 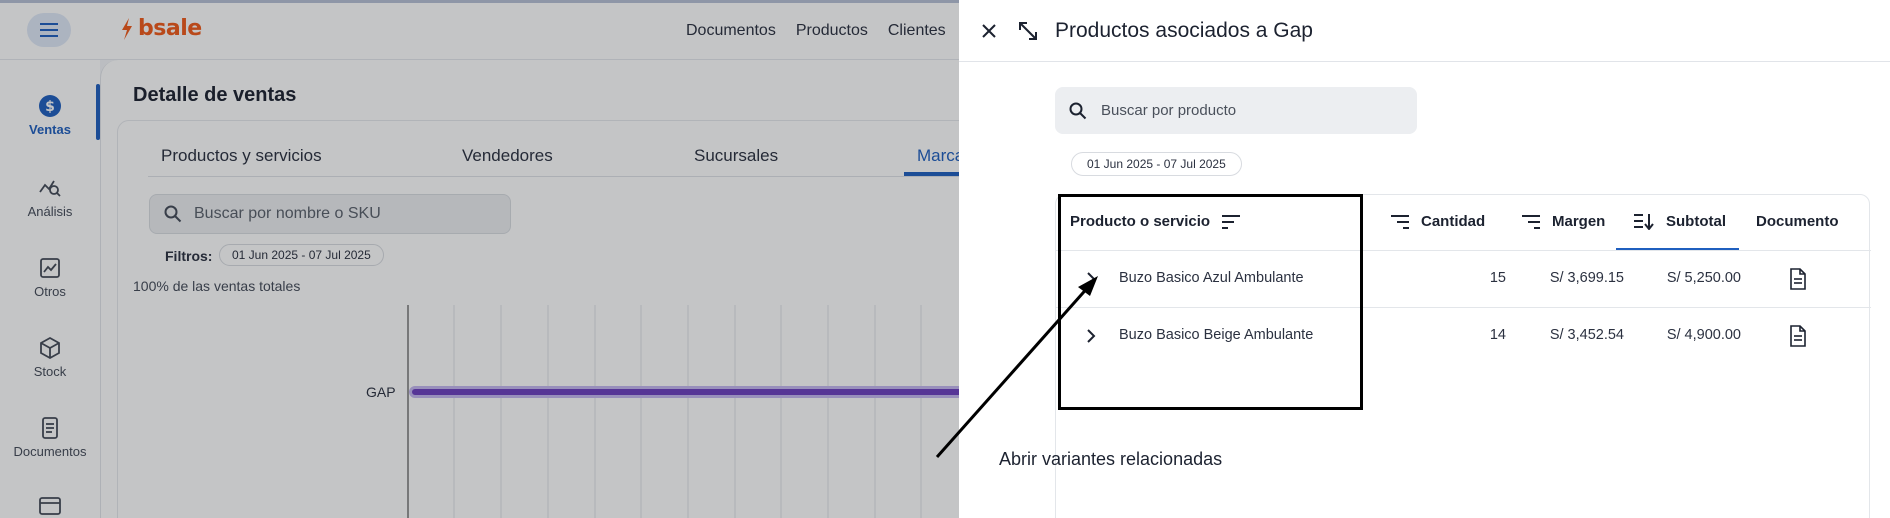 I want to click on search-icon, so click(x=1078, y=110).